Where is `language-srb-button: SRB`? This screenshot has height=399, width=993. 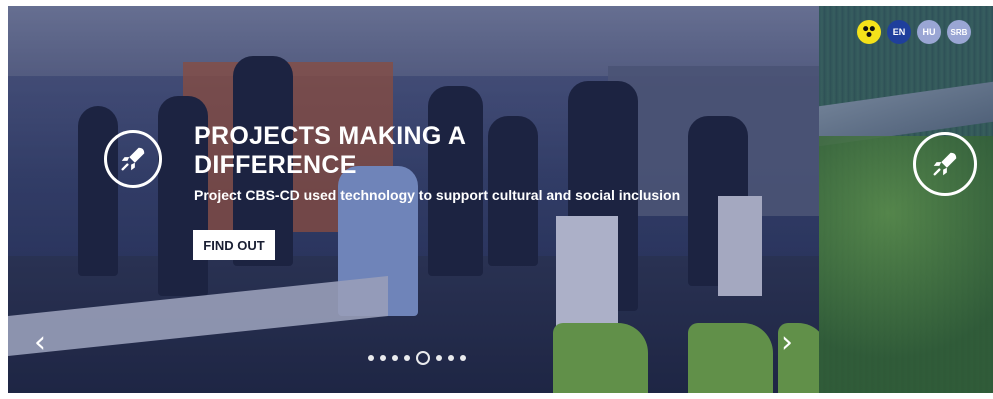
language-srb-button: SRB is located at coordinates (959, 32).